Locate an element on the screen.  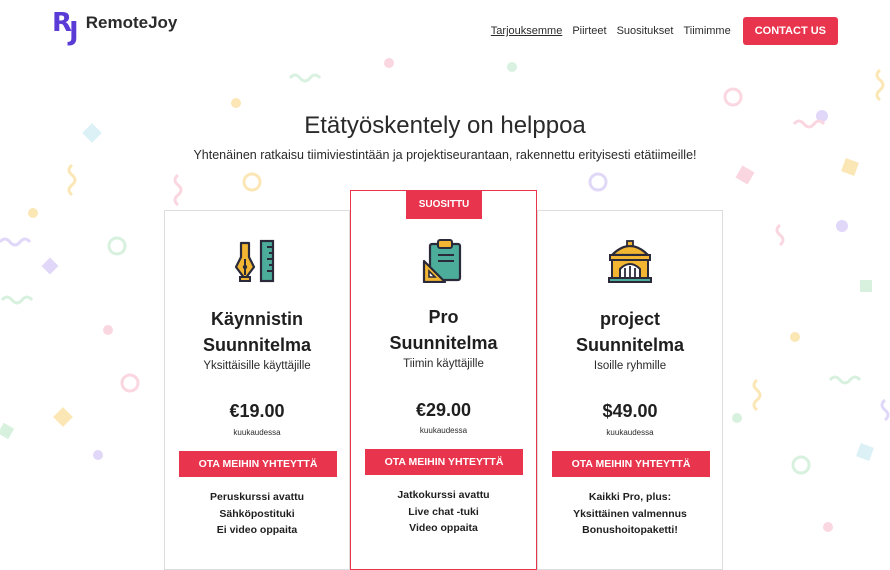
plan-price: €19.00 is located at coordinates (257, 411).